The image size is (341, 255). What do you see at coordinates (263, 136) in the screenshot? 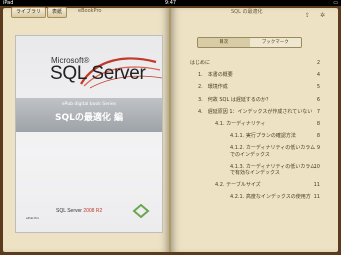
I see `toc-item-label: 4.1.1. 実行プランの確認方法` at bounding box center [263, 136].